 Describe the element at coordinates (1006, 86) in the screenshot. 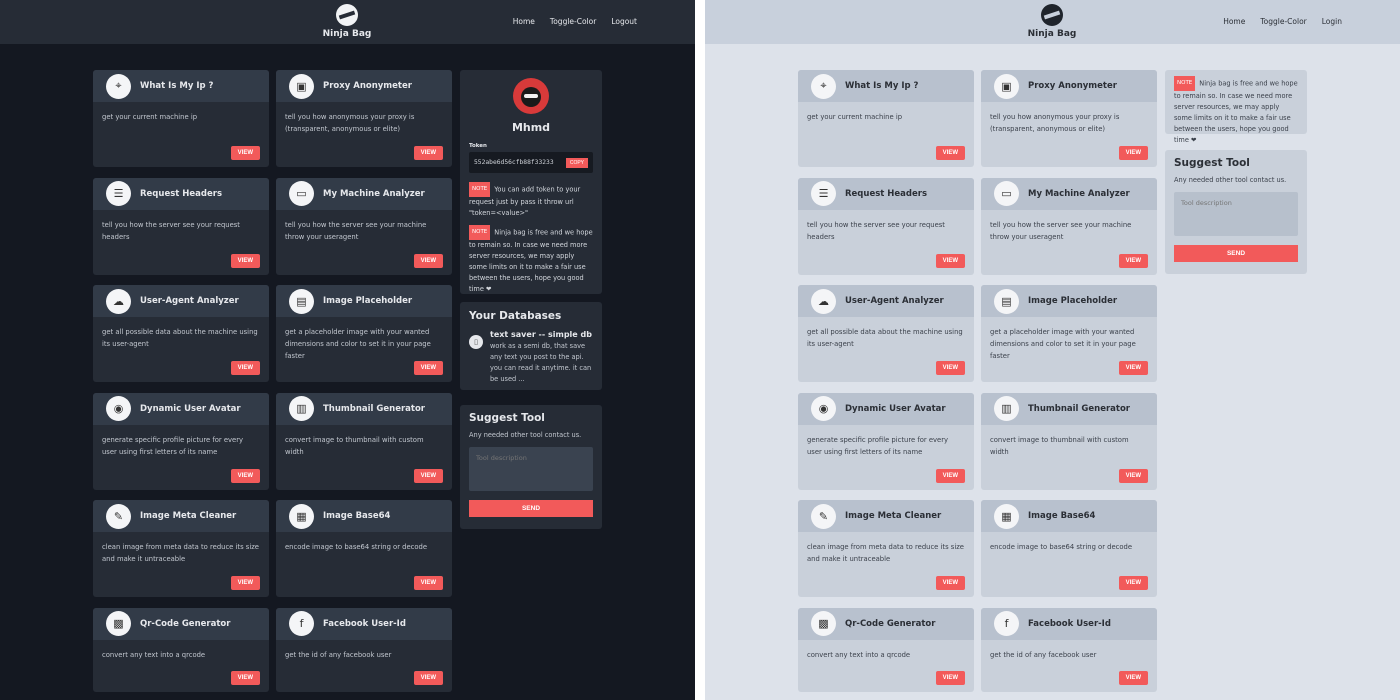

I see `proxy-icon: ▣` at that location.